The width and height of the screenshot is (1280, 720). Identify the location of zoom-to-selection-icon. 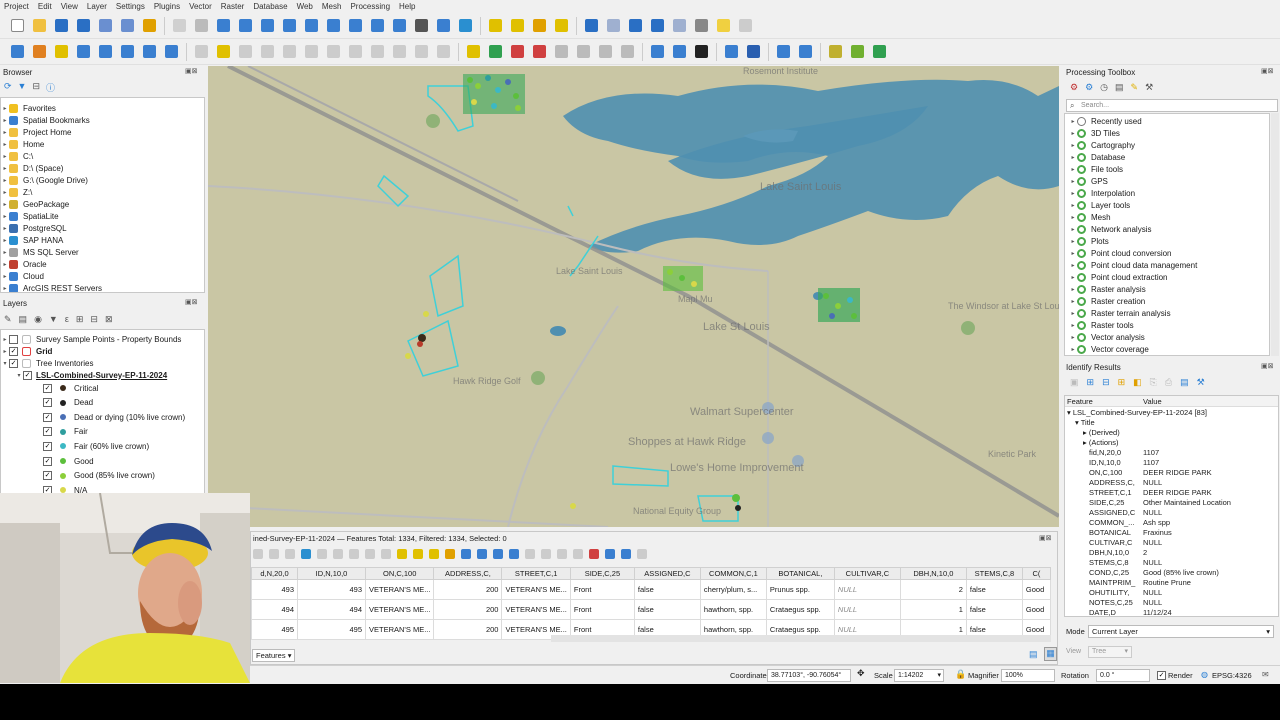
(514, 554).